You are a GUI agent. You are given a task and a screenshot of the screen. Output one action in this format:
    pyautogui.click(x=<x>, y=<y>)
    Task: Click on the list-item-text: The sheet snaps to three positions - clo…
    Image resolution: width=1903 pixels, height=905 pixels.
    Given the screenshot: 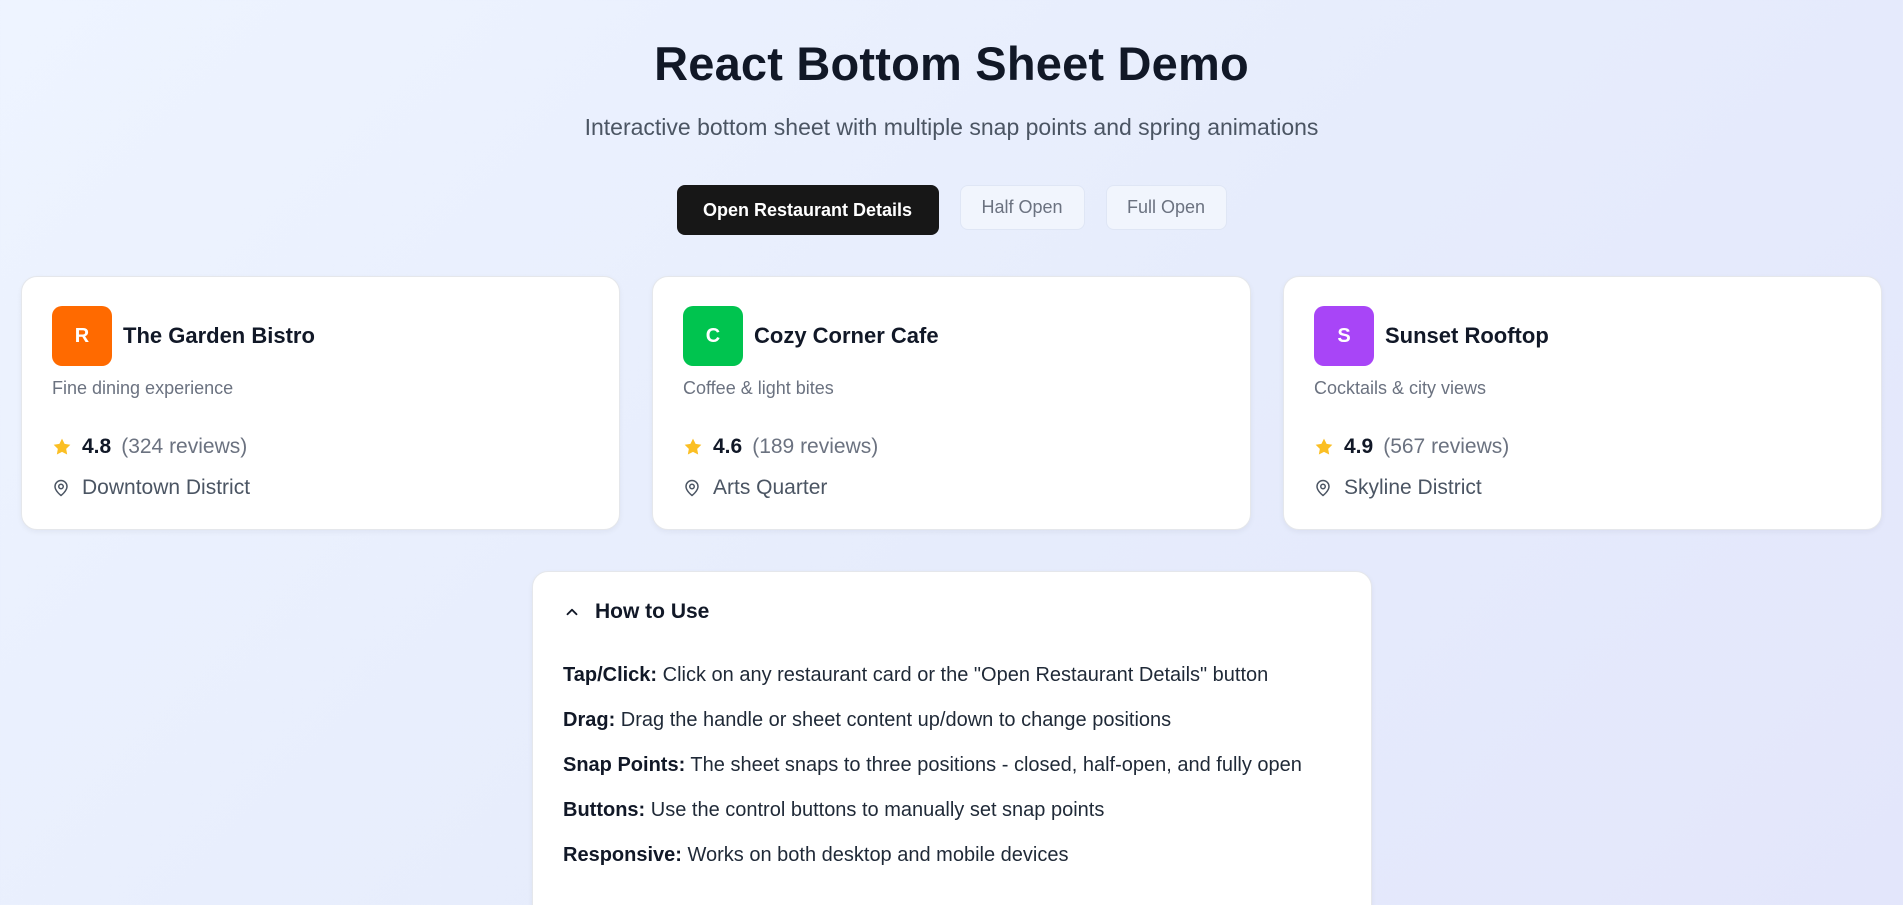 What is the action you would take?
    pyautogui.click(x=993, y=765)
    